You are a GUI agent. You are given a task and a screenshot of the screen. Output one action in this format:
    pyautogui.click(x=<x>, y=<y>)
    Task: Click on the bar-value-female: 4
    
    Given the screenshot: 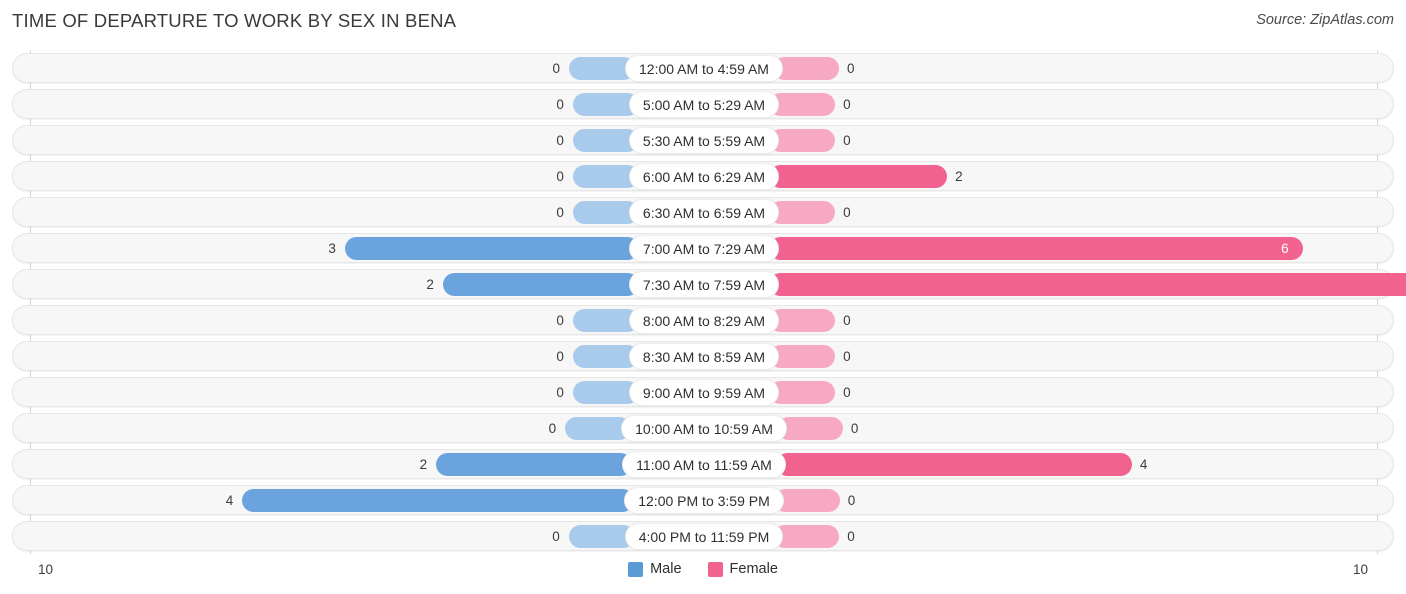 What is the action you would take?
    pyautogui.click(x=1143, y=464)
    